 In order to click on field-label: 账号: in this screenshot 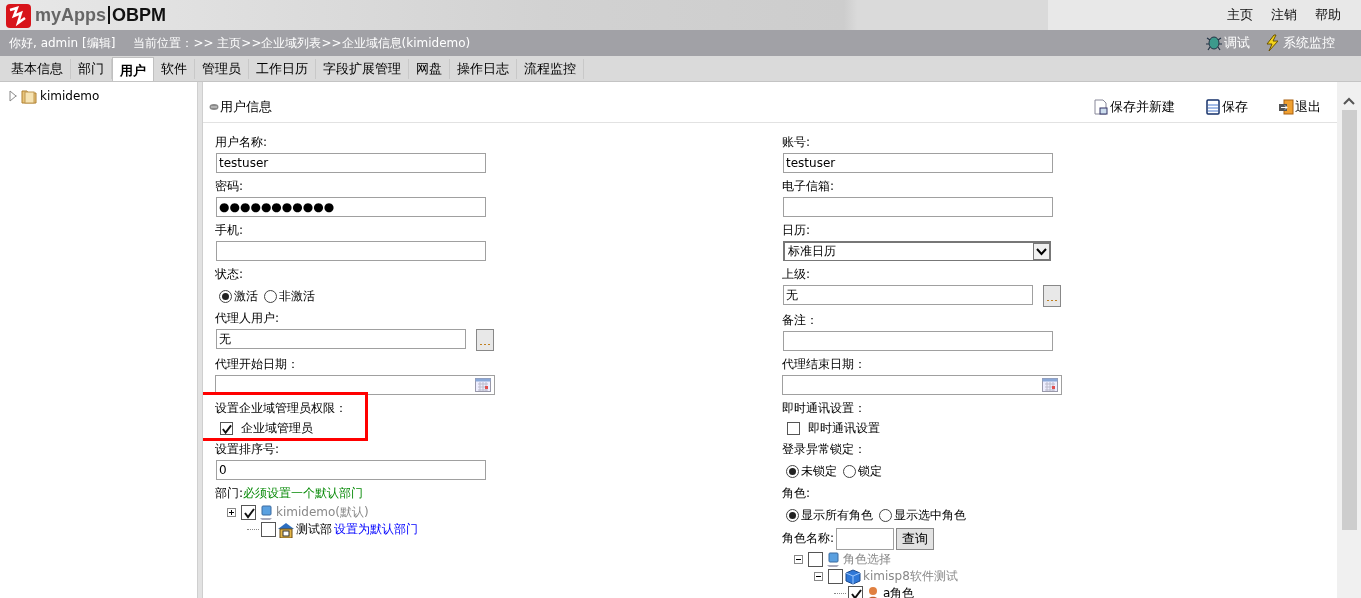, I will do `click(797, 142)`.